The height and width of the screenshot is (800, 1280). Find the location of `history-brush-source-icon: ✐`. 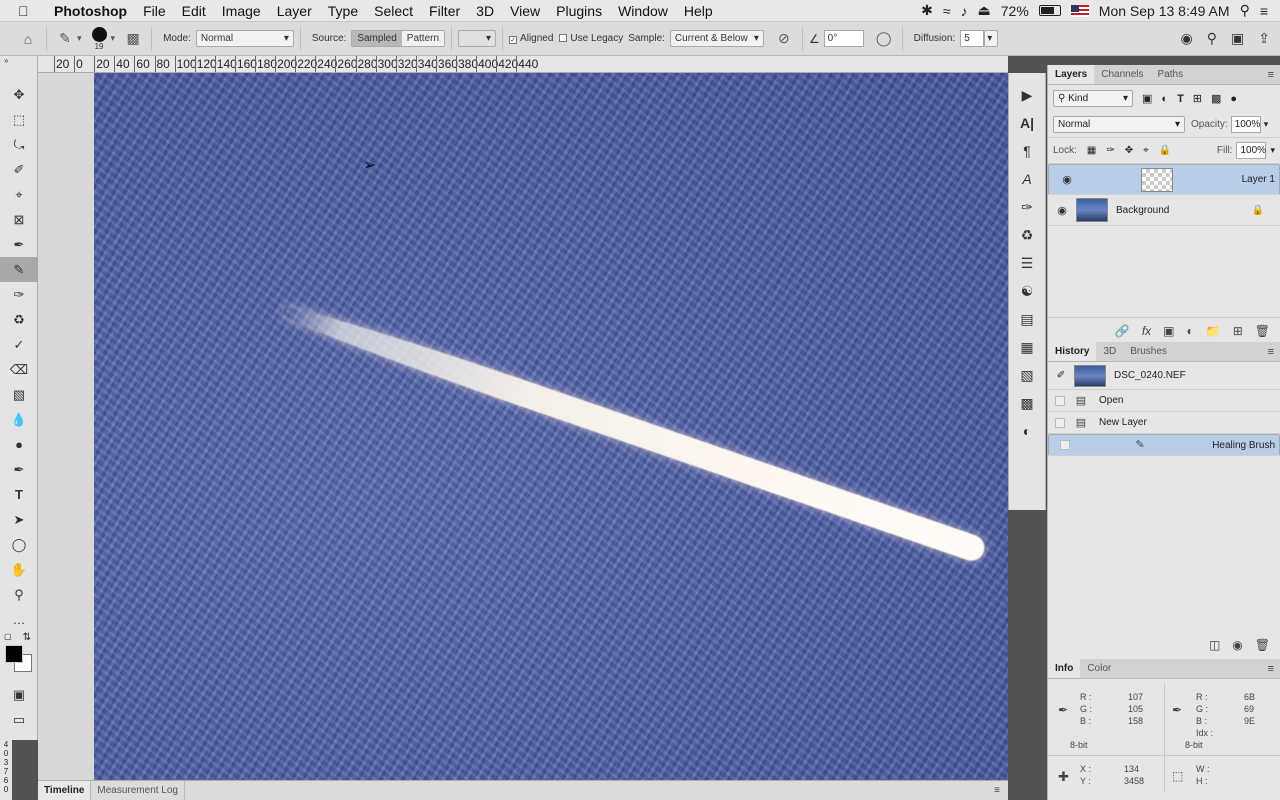

history-brush-source-icon: ✐ is located at coordinates (1061, 375).